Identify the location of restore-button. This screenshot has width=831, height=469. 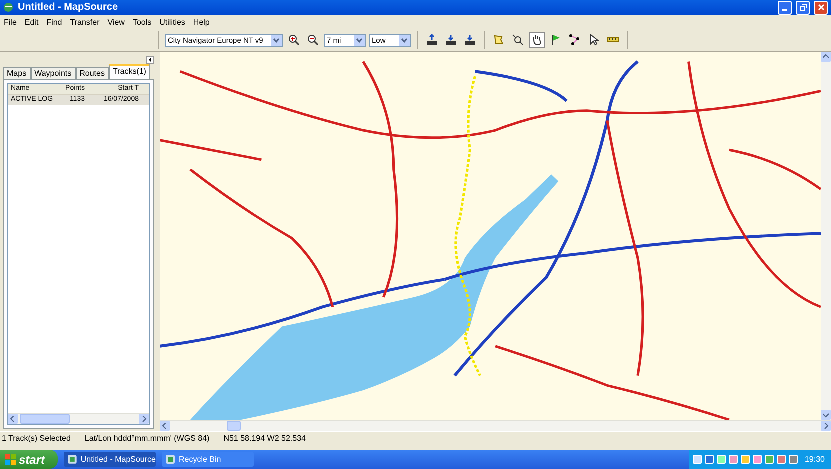
(803, 7).